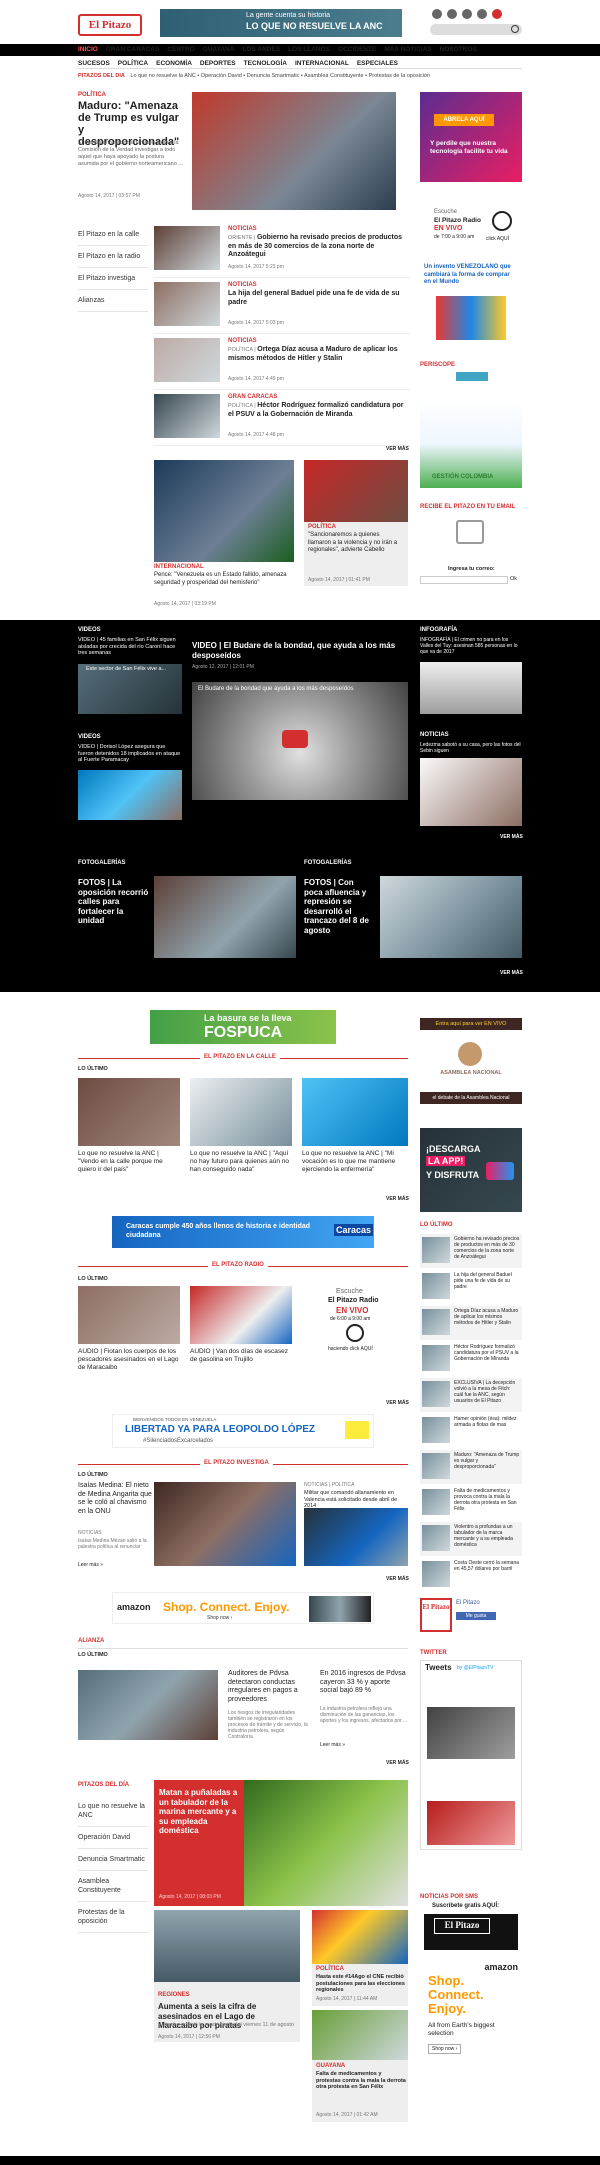 Image resolution: width=600 pixels, height=2165 pixels. What do you see at coordinates (129, 1112) in the screenshot?
I see `calle-1-image` at bounding box center [129, 1112].